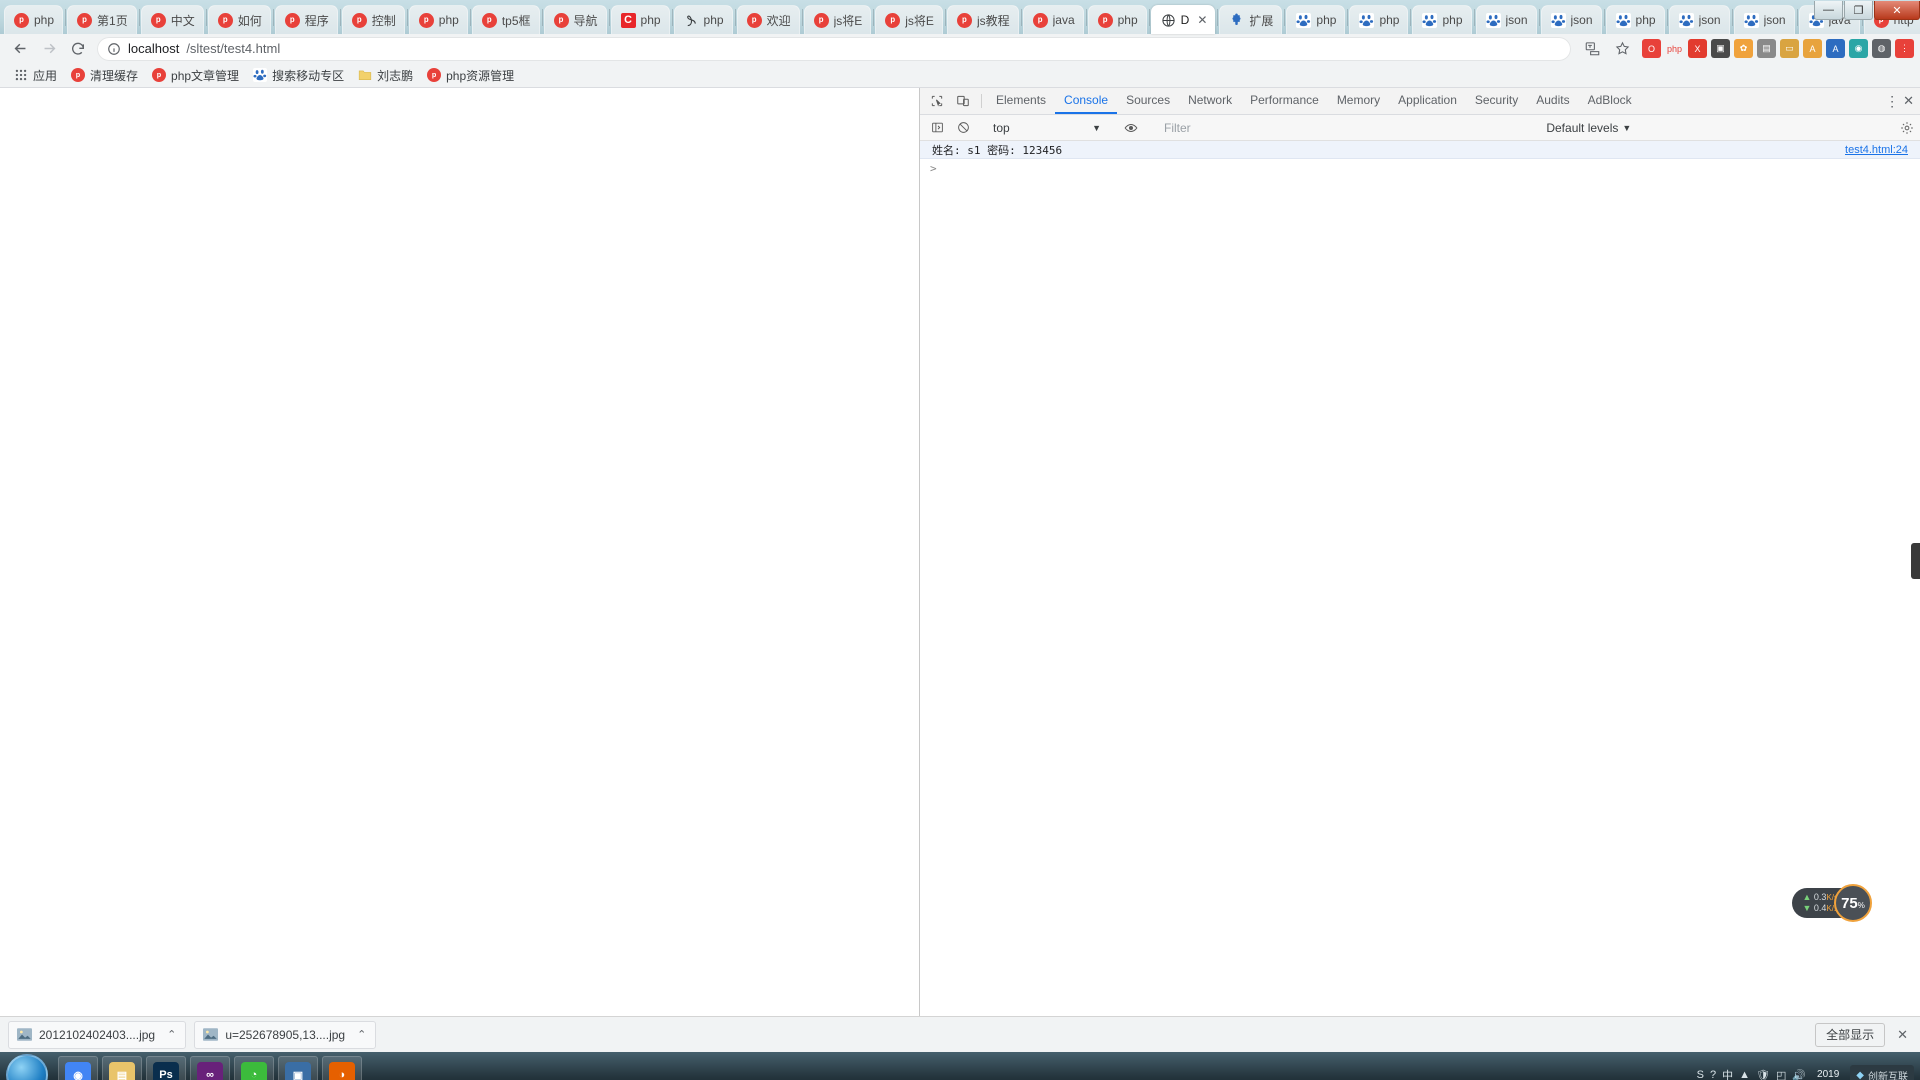 The height and width of the screenshot is (1080, 1920). What do you see at coordinates (1697, 48) in the screenshot?
I see `xmind-ext-icon: X` at bounding box center [1697, 48].